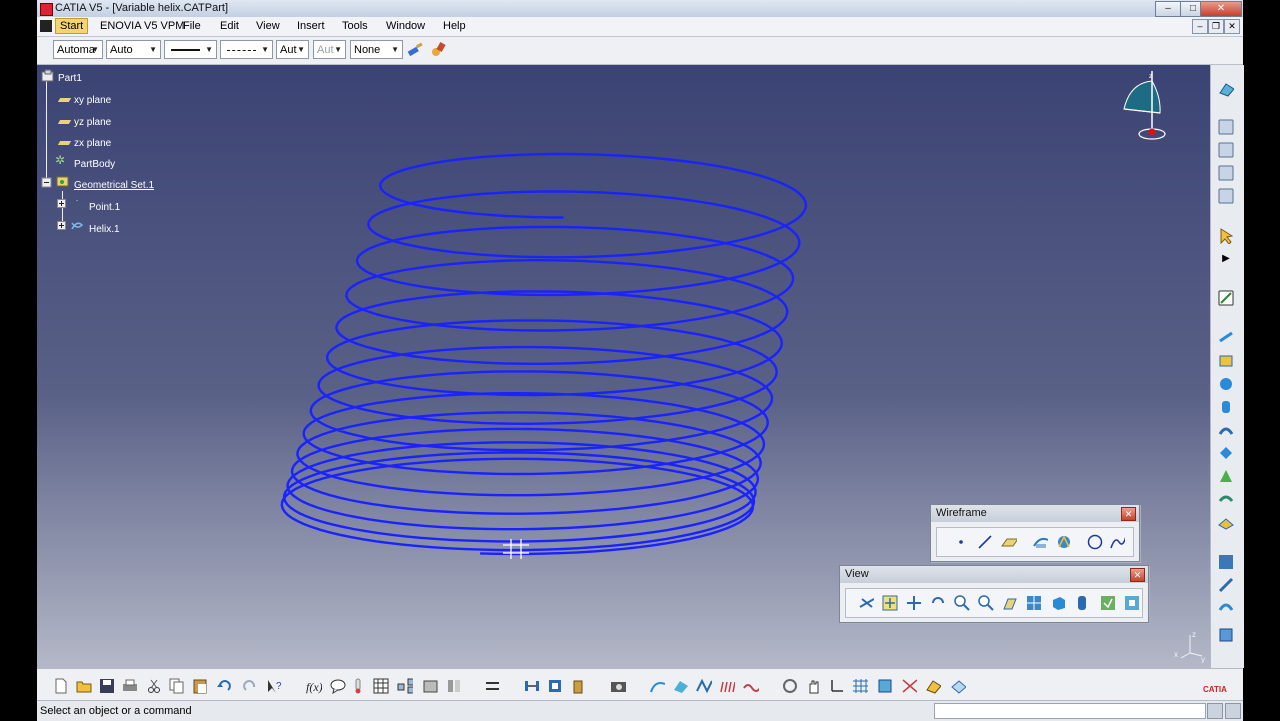  Describe the element at coordinates (1226, 562) in the screenshot. I see `join-icon` at that location.